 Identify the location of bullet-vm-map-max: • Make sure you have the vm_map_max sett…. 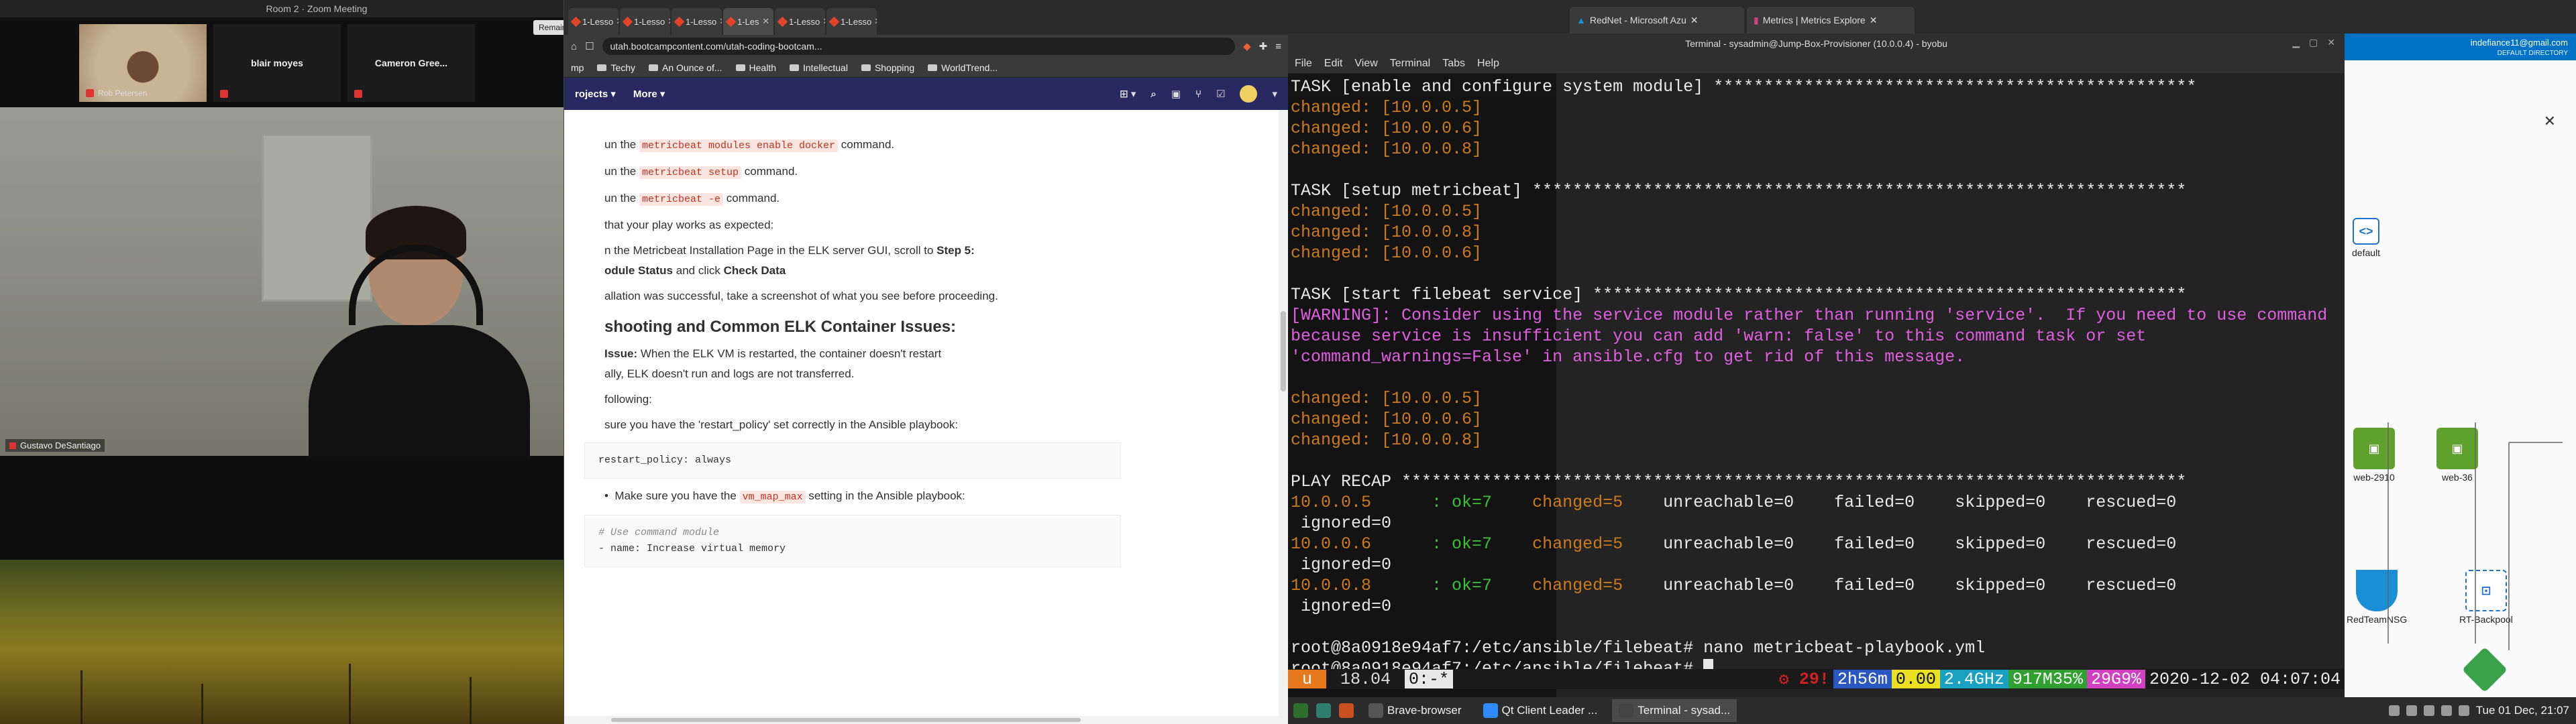
(784, 496).